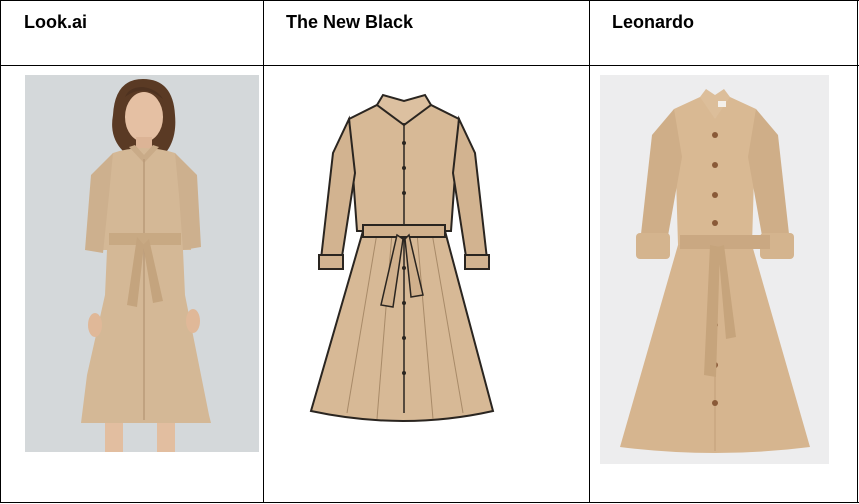 Image resolution: width=859 pixels, height=504 pixels. I want to click on column-header-the-new-black: The New Black, so click(350, 22).